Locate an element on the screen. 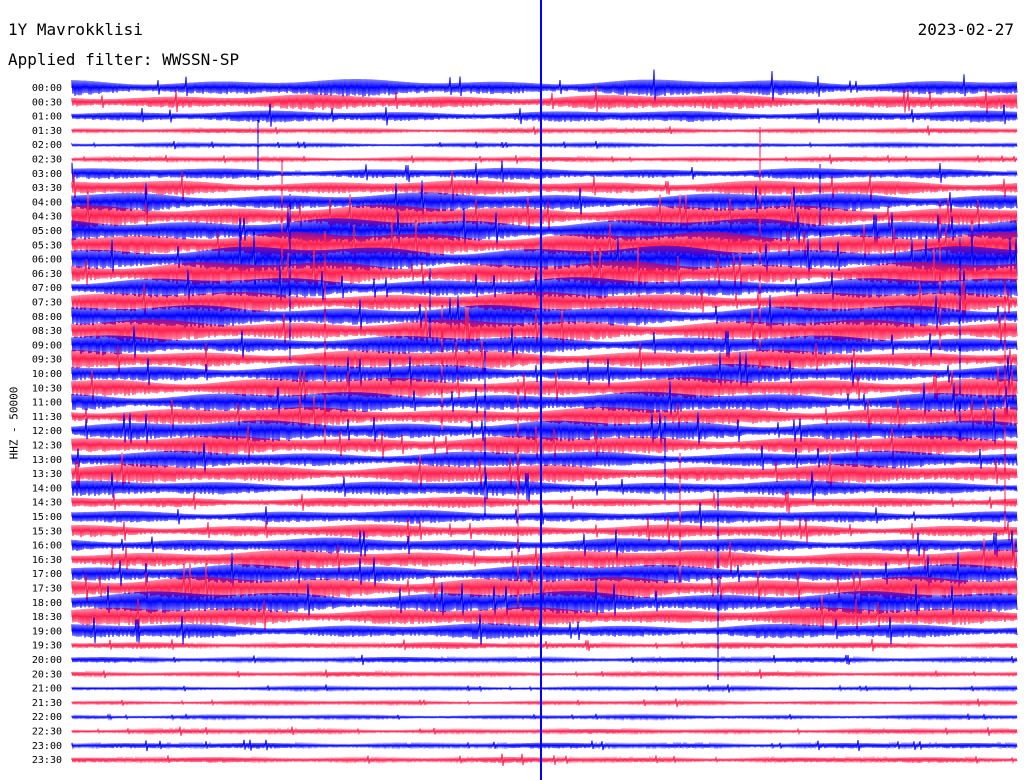 The height and width of the screenshot is (780, 1024). time-tick-label: 10:30 is located at coordinates (47, 388).